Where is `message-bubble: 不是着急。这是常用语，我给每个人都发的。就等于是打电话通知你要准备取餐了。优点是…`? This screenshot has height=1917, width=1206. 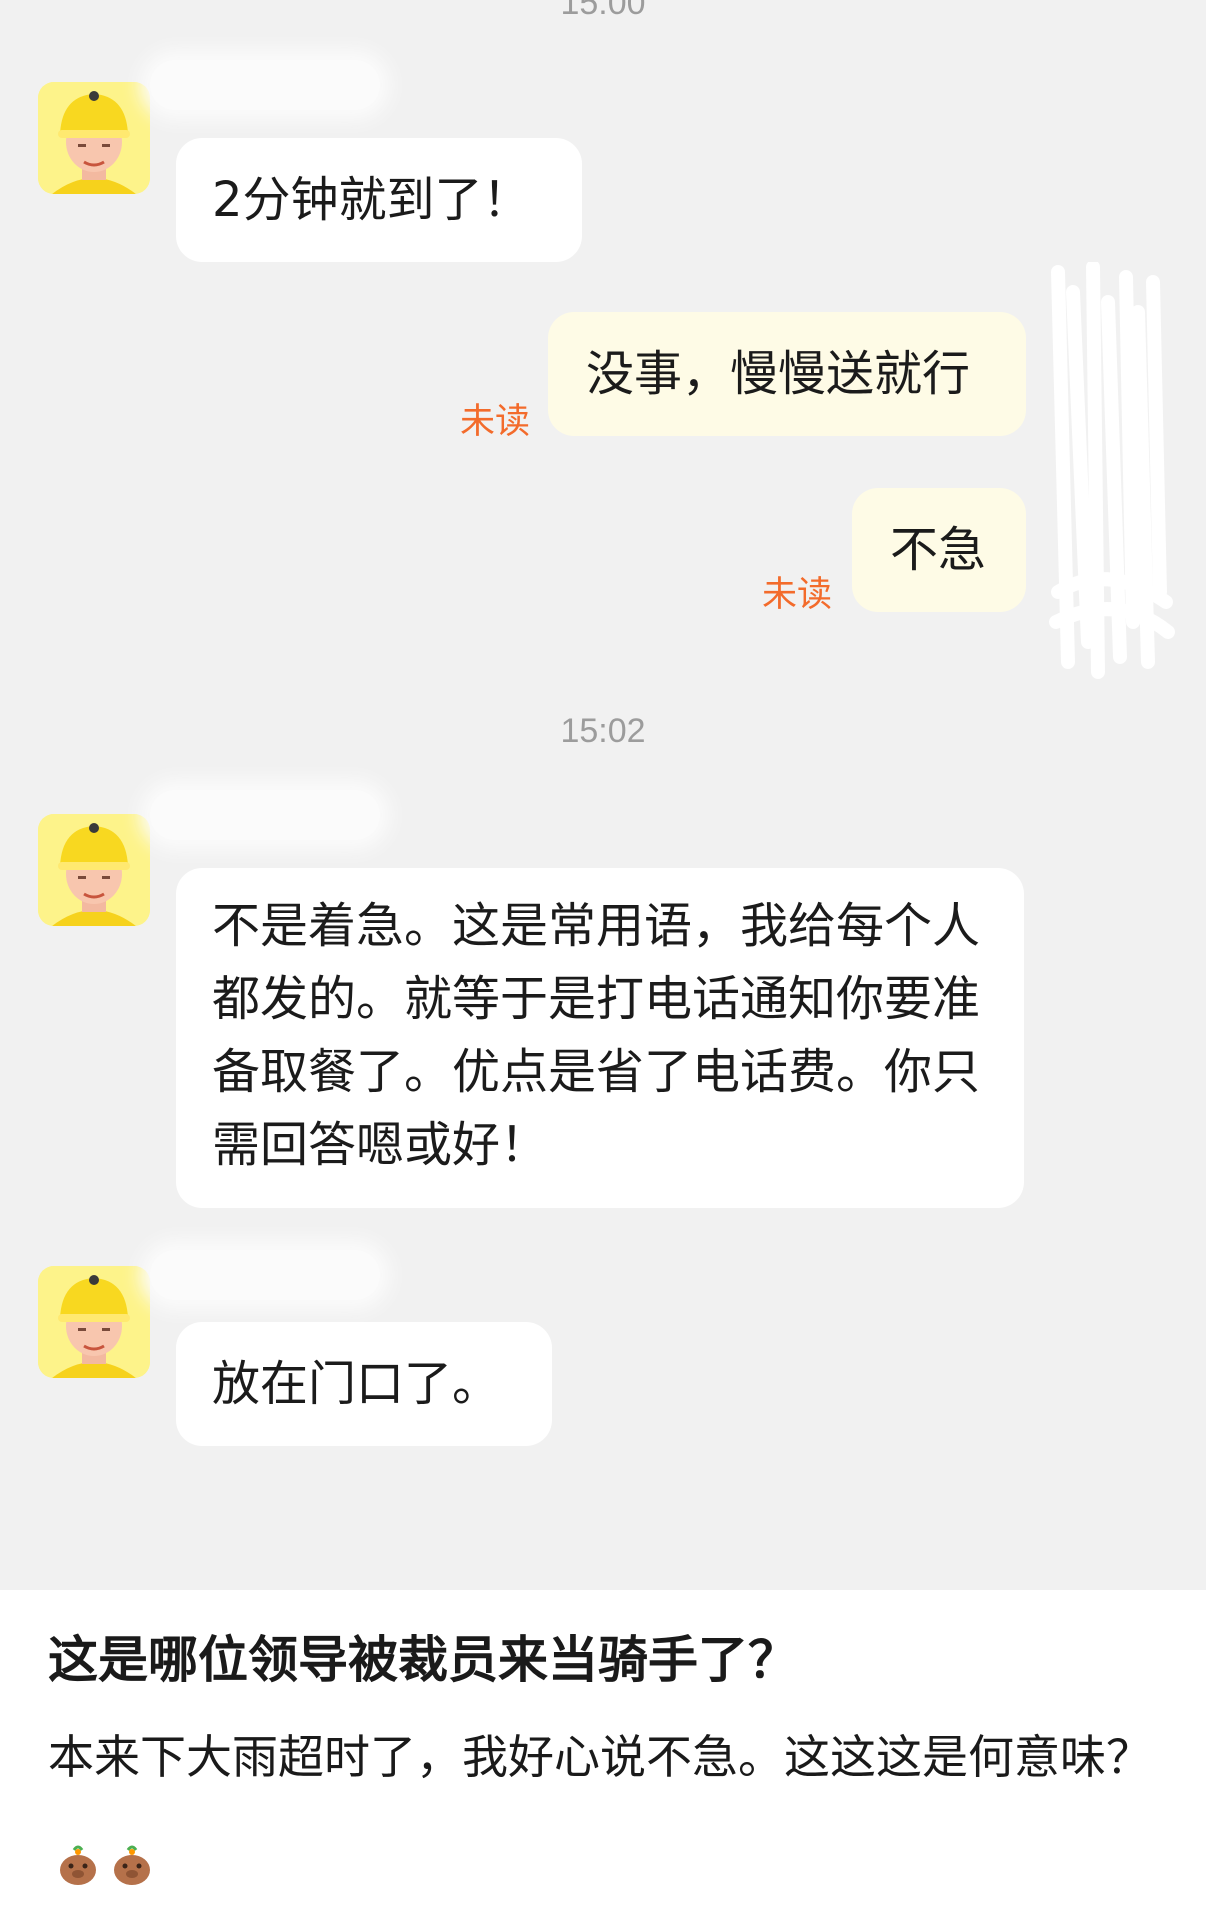
message-bubble: 不是着急。这是常用语，我给每个人都发的。就等于是打电话通知你要准备取餐了。优点是… is located at coordinates (600, 1038).